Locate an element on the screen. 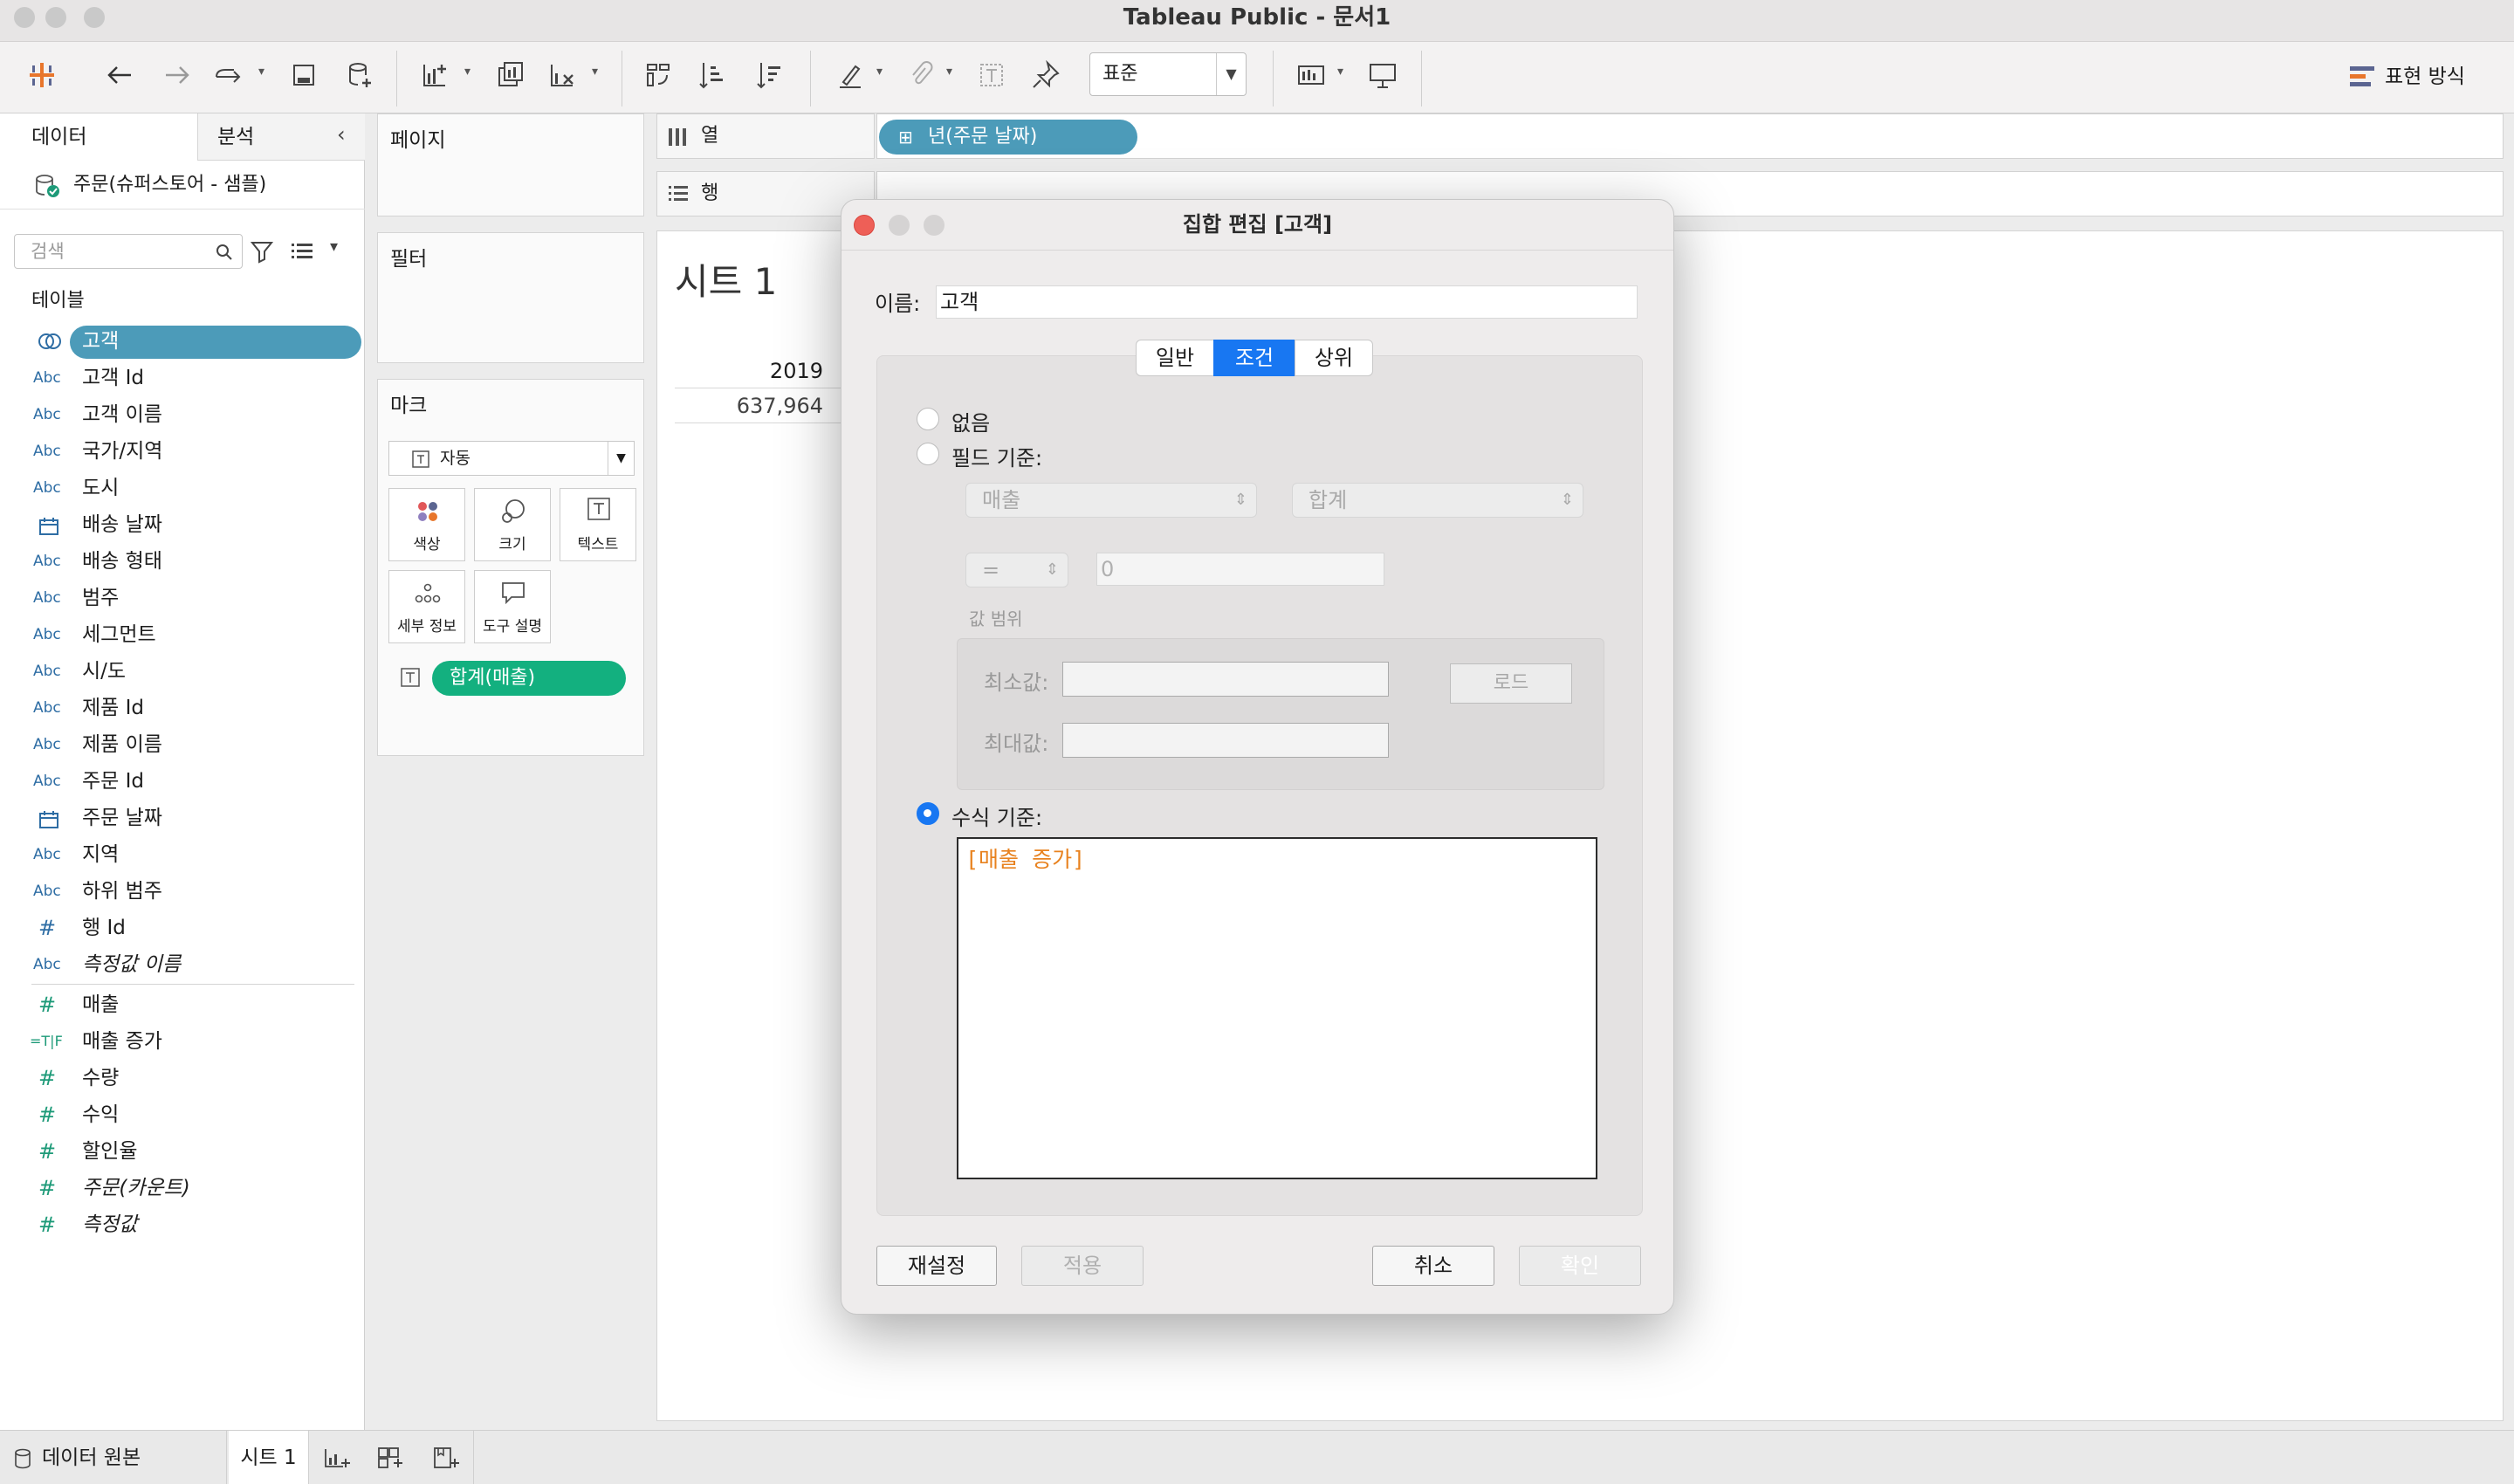  color-mark-button: 색상 is located at coordinates (426, 524).